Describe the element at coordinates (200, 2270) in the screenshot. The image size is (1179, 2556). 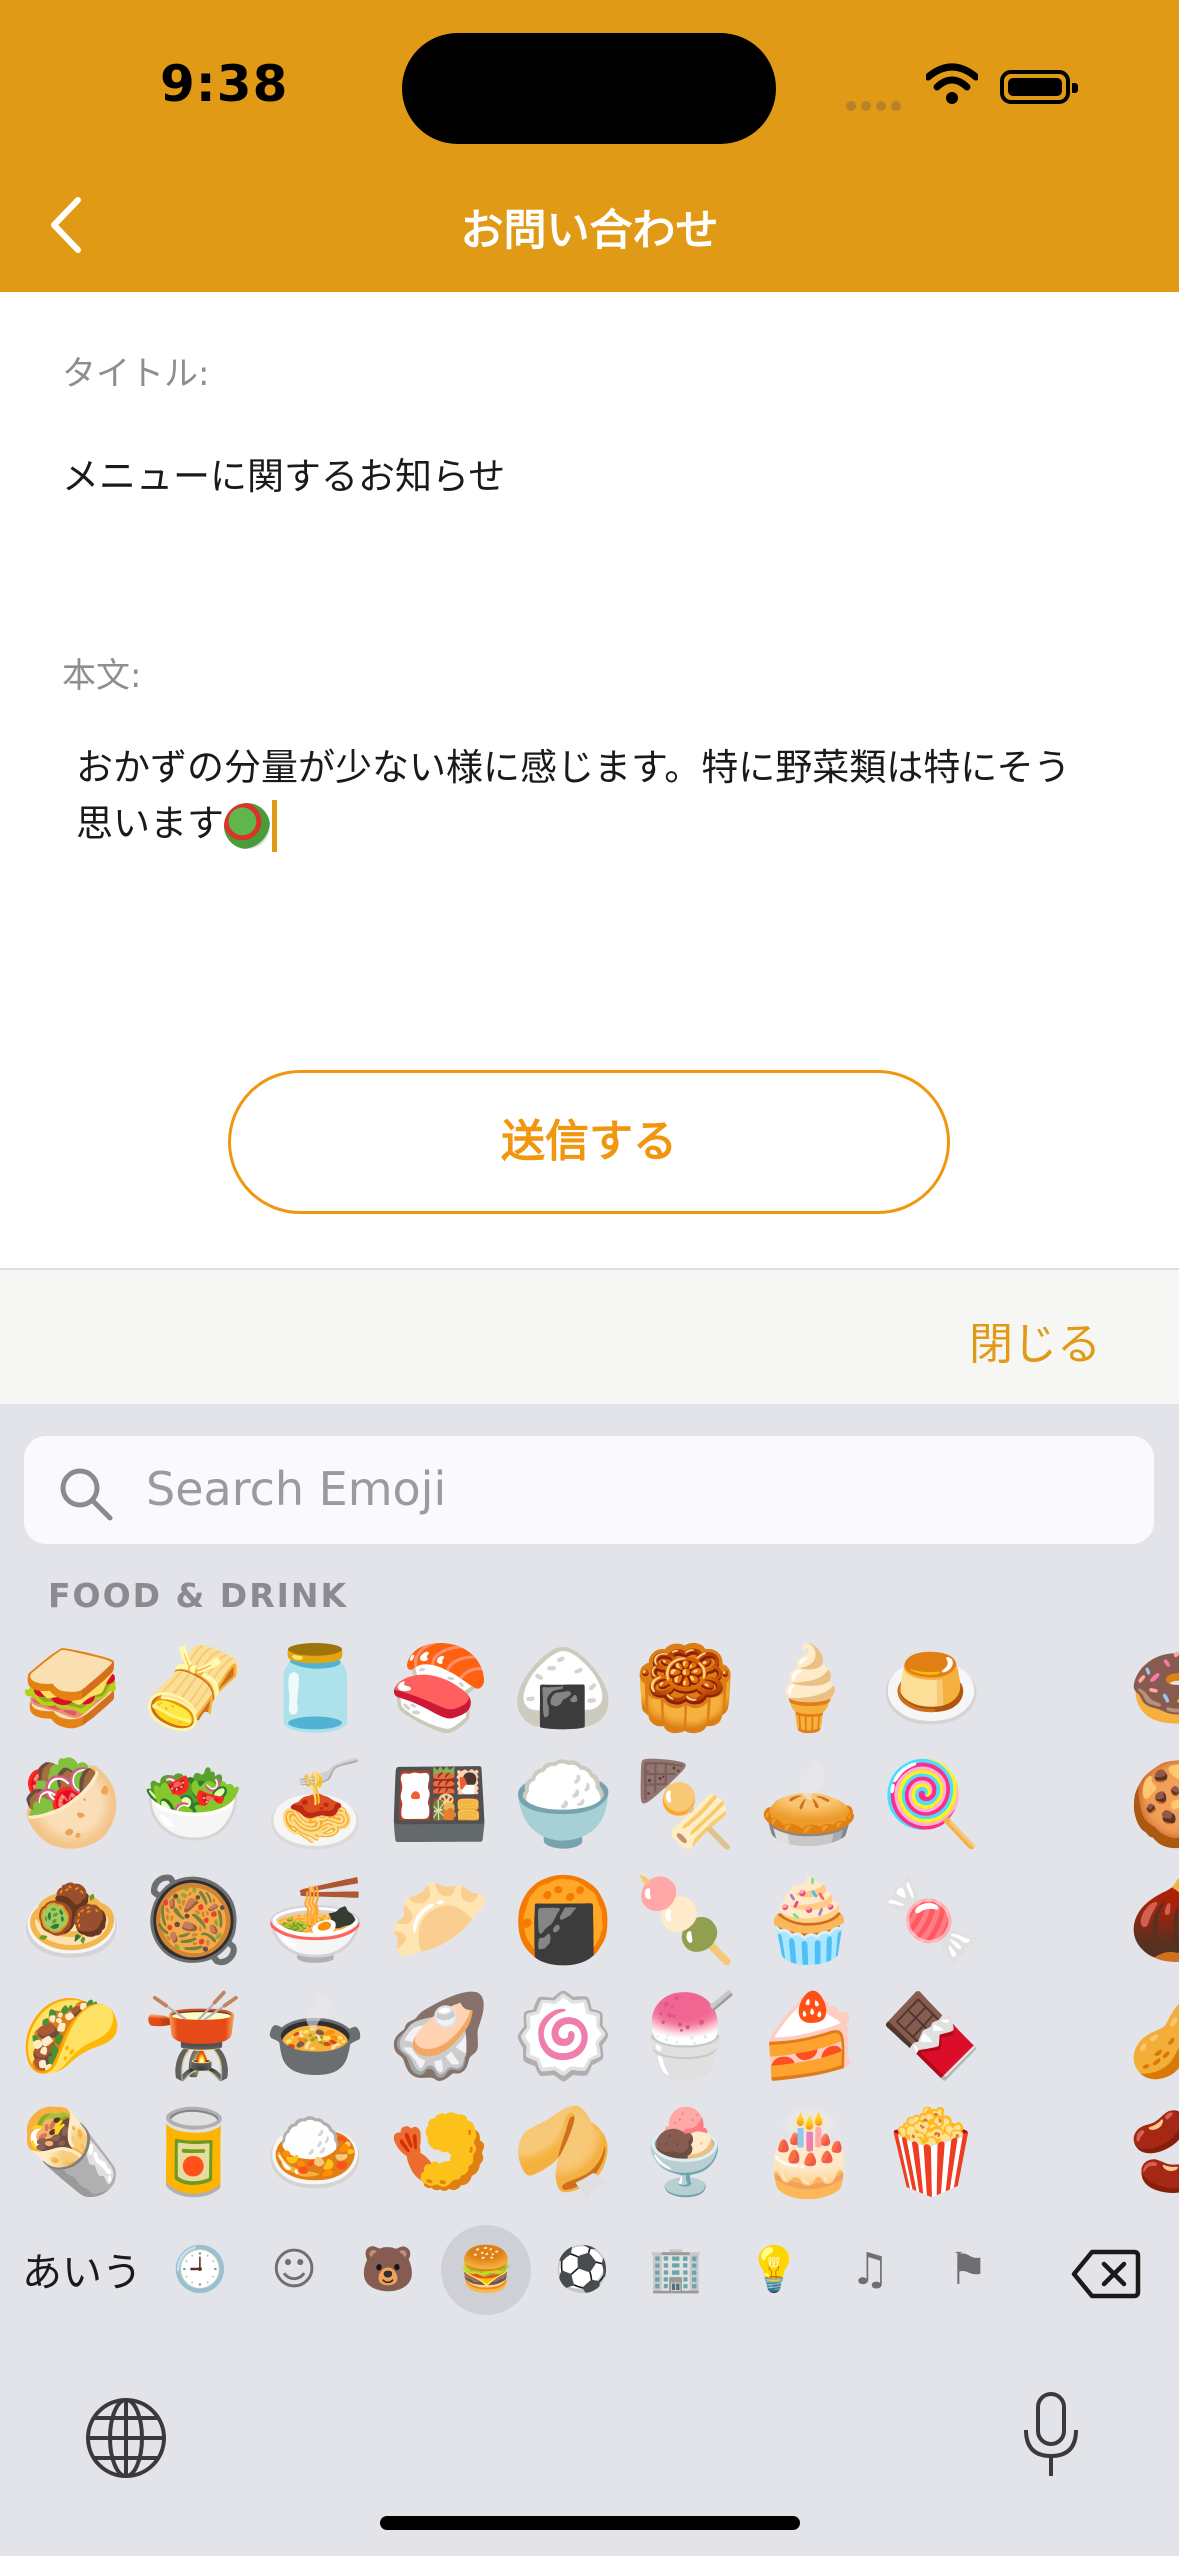
I see `recent-icon: 🕘` at that location.